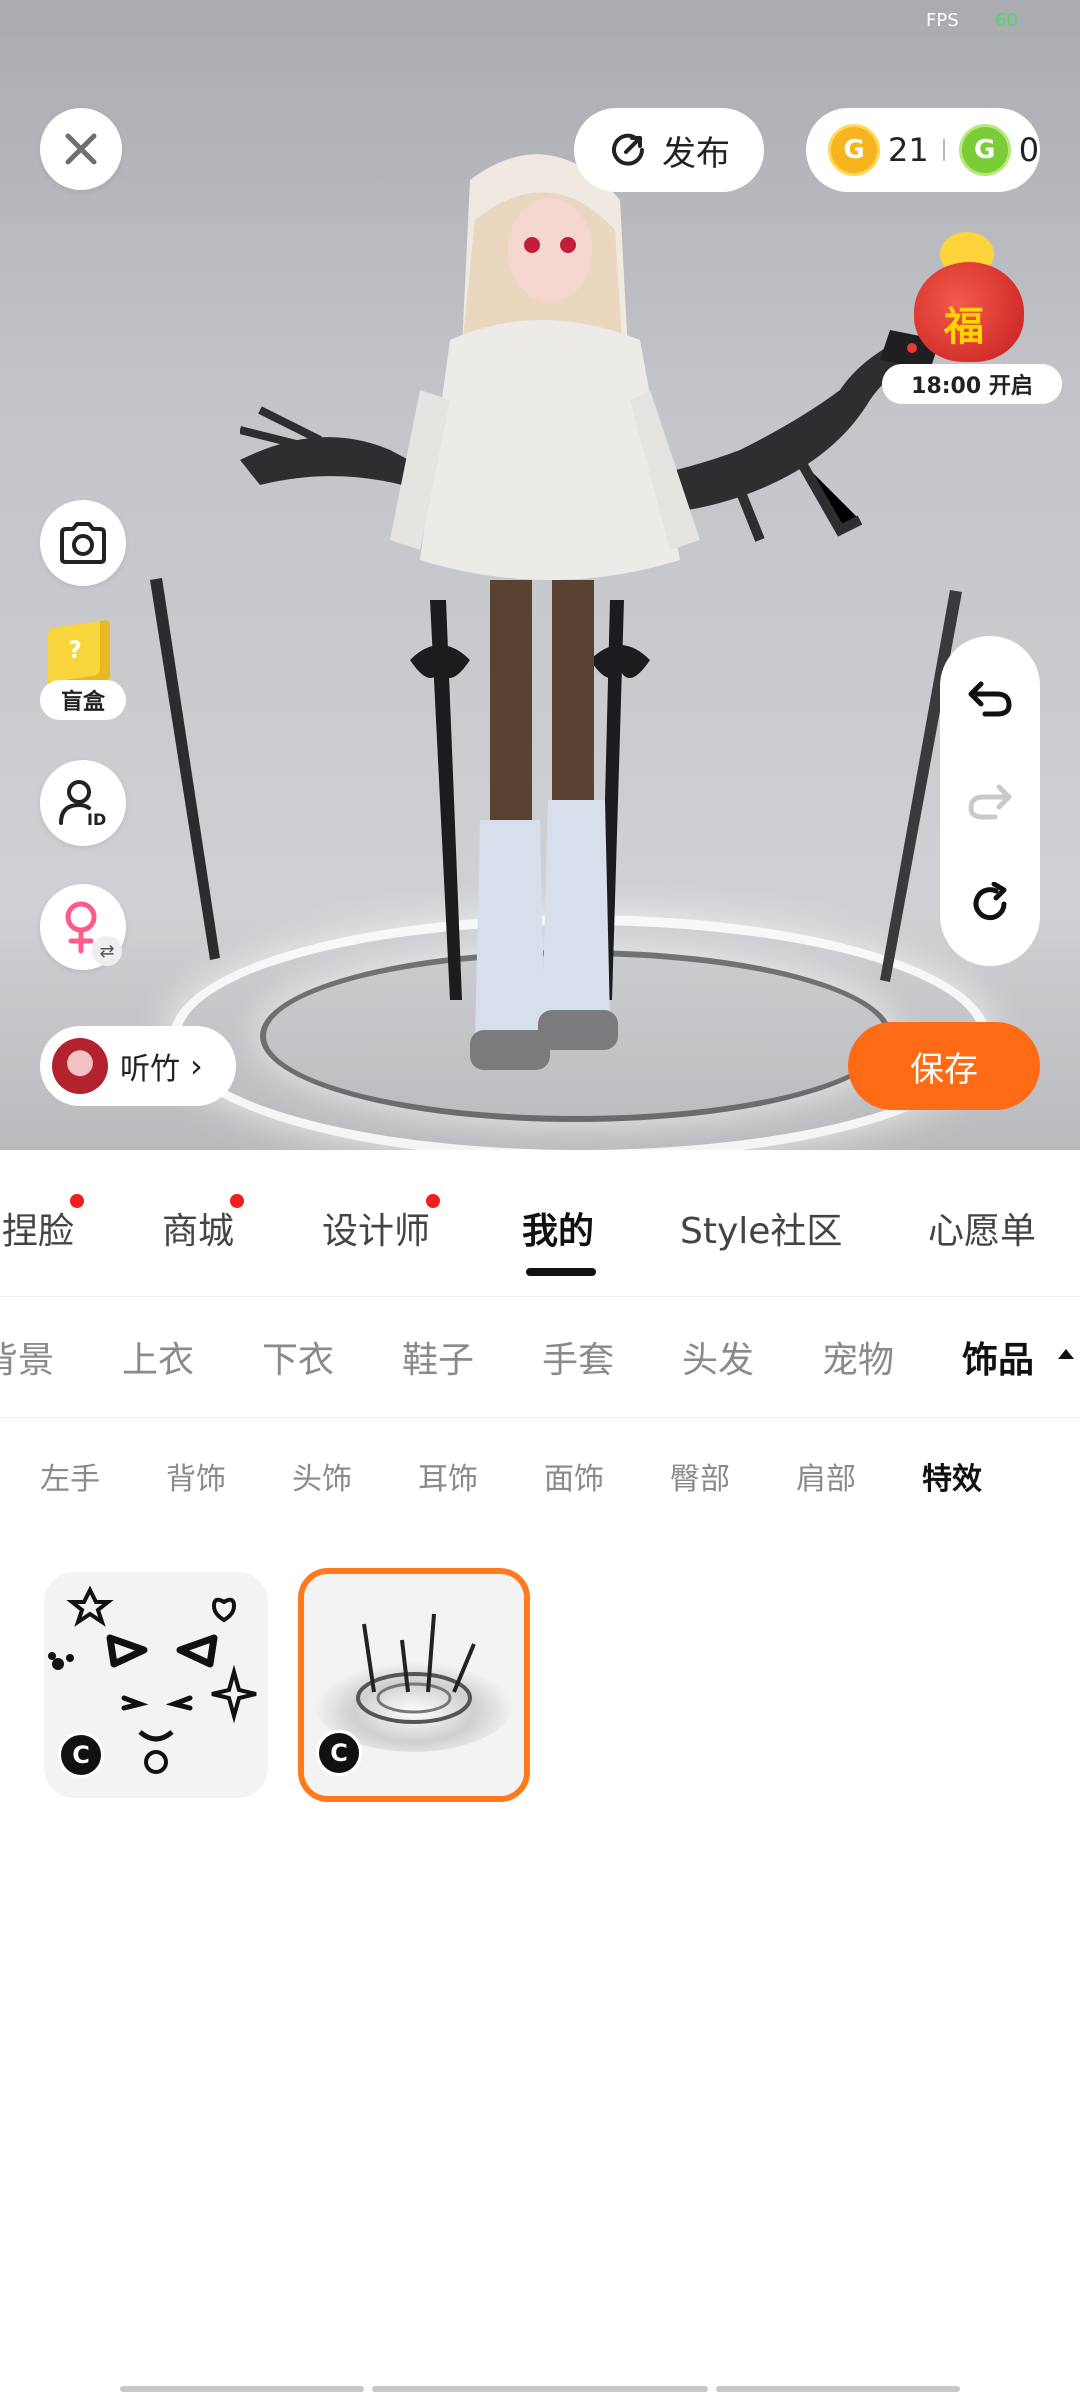 The width and height of the screenshot is (1080, 2400). I want to click on undo-icon, so click(990, 699).